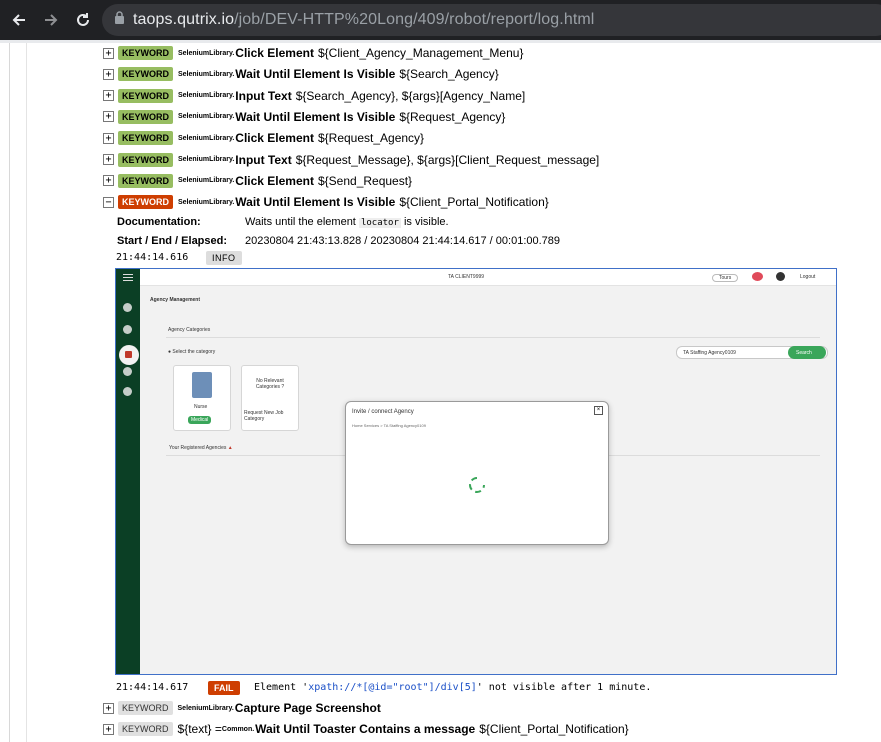 The height and width of the screenshot is (742, 881). What do you see at coordinates (199, 729) in the screenshot?
I see `assign-var: ${text} =` at bounding box center [199, 729].